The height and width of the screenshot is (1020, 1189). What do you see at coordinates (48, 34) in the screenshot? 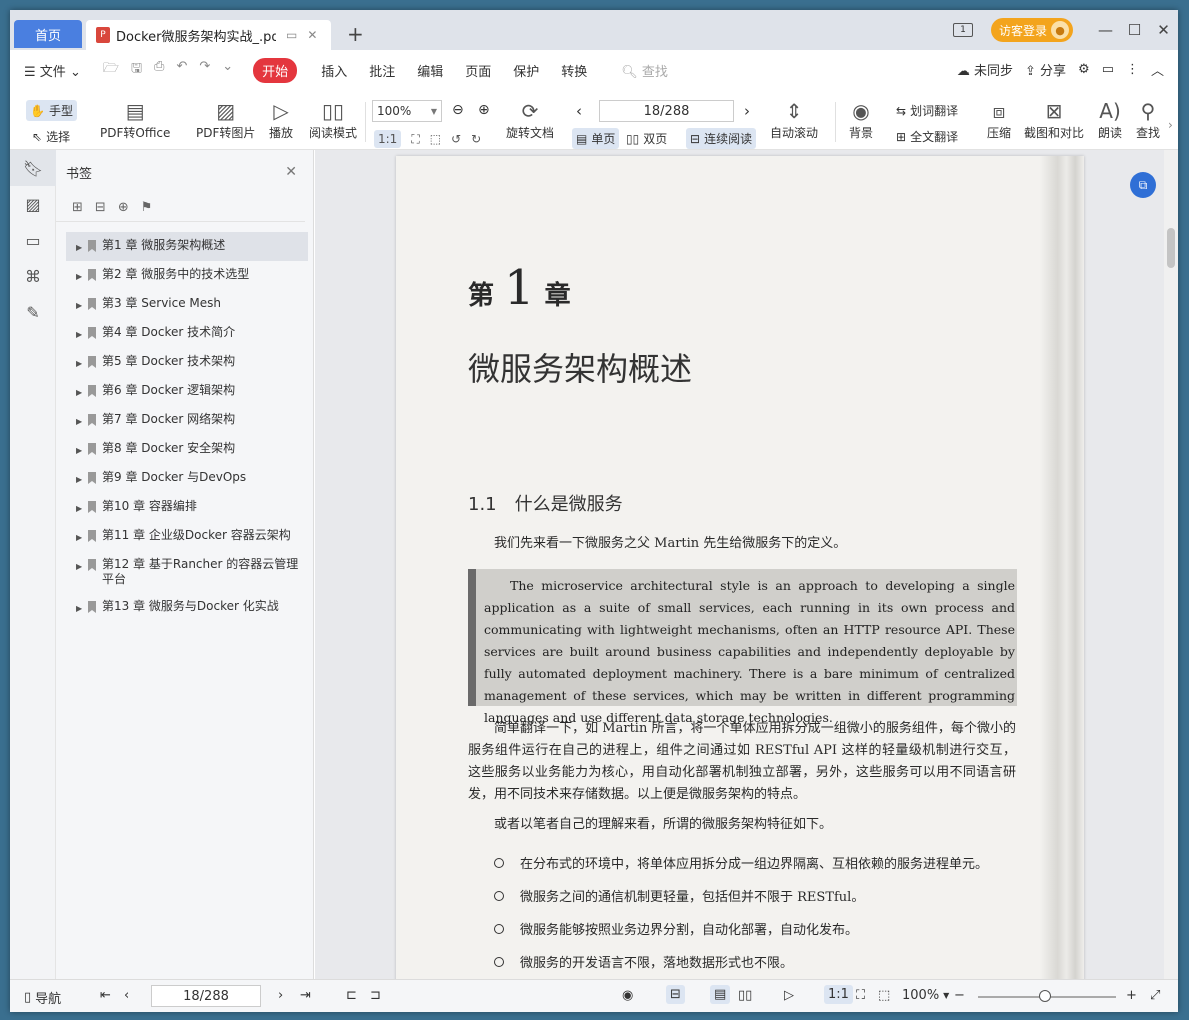
I see `tab-home: 首页` at bounding box center [48, 34].